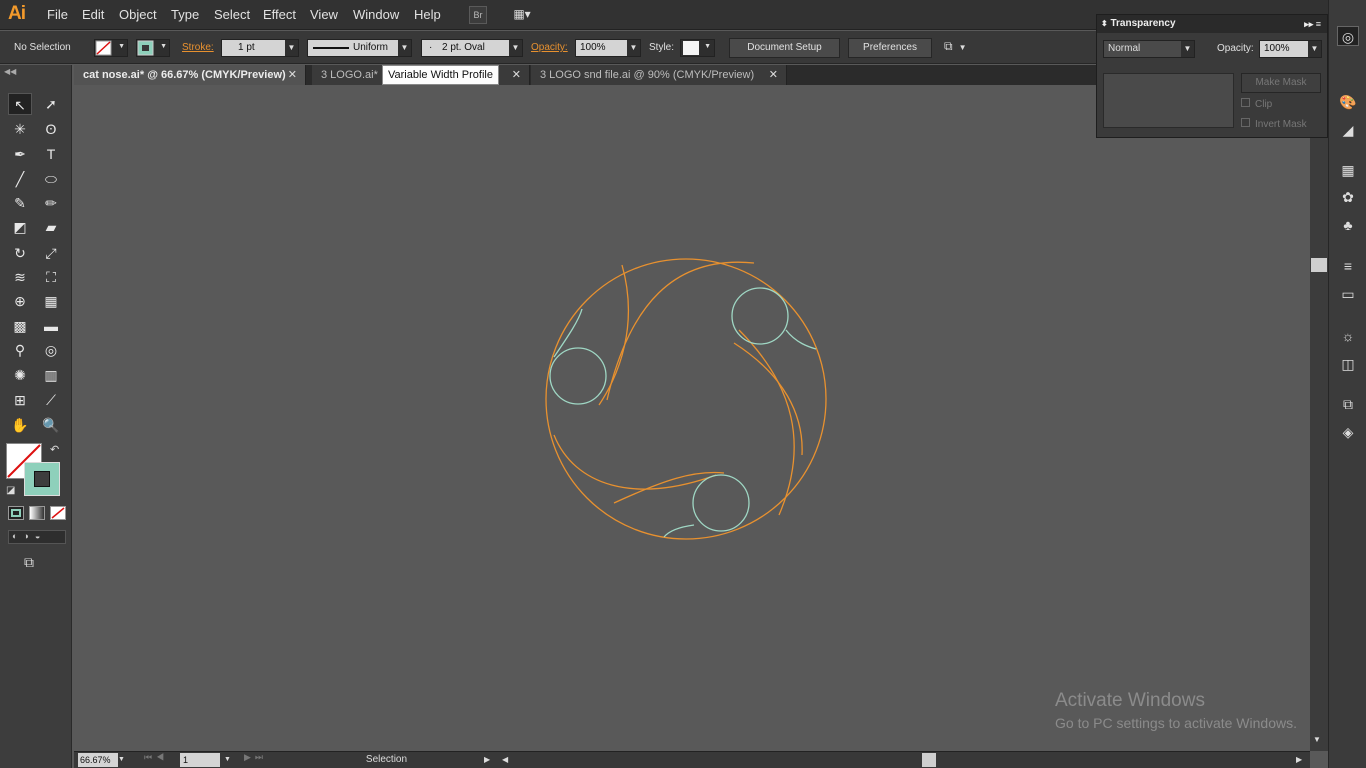 The height and width of the screenshot is (768, 1366). Describe the element at coordinates (58, 513) in the screenshot. I see `none-mode-icon` at that location.